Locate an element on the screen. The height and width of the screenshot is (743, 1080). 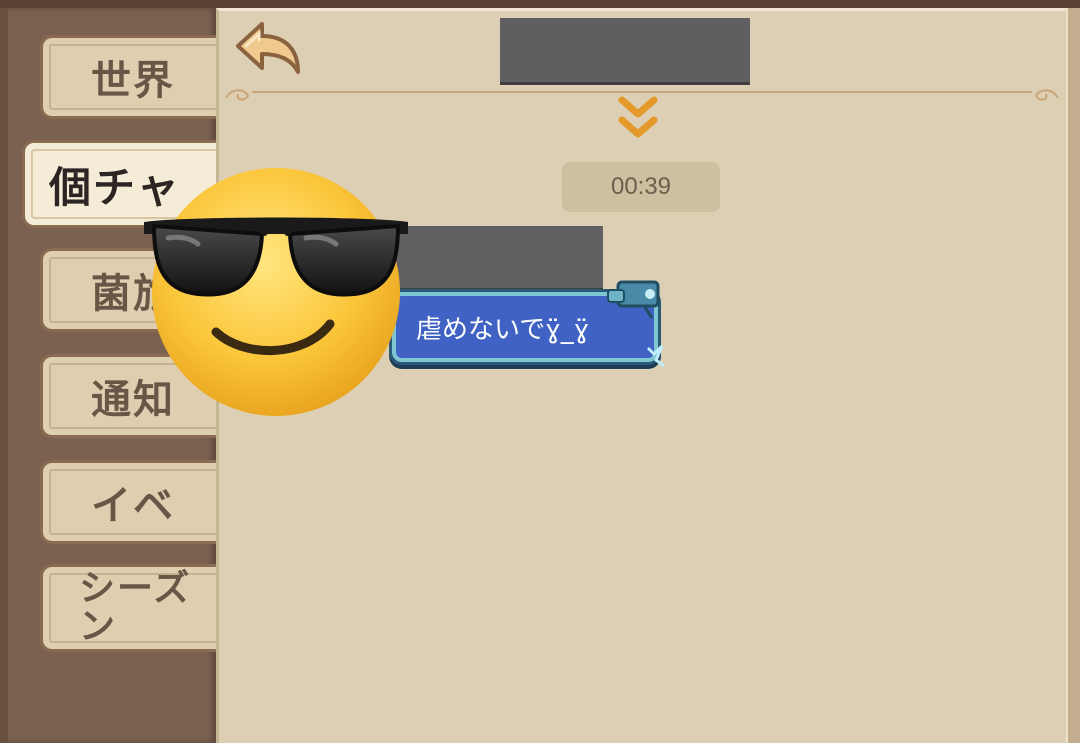
double-chevron-down-icon is located at coordinates (638, 117).